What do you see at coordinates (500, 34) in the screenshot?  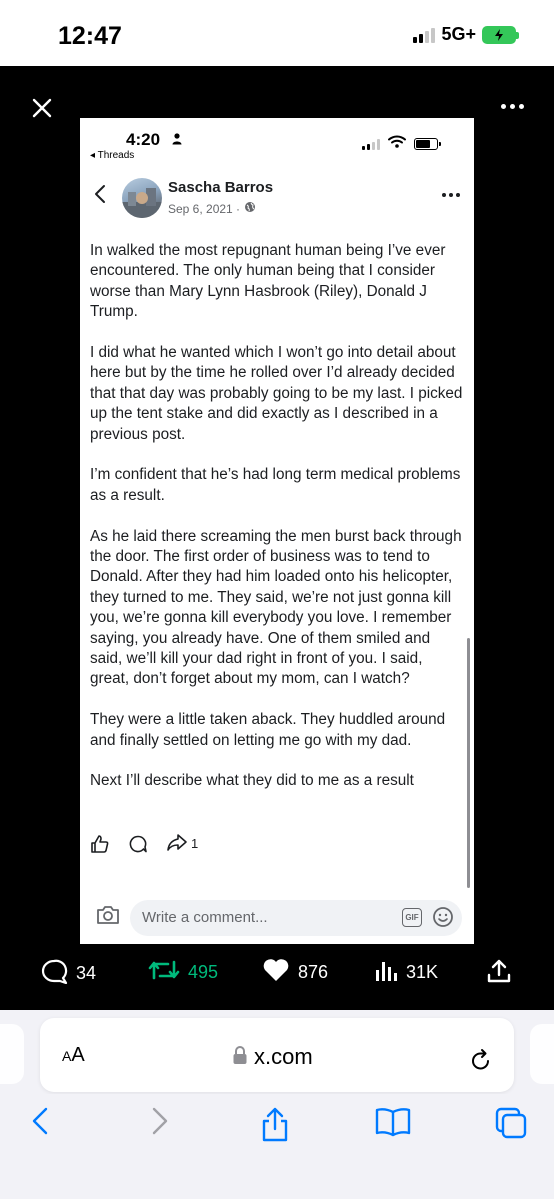 I see `battery-charging-icon` at bounding box center [500, 34].